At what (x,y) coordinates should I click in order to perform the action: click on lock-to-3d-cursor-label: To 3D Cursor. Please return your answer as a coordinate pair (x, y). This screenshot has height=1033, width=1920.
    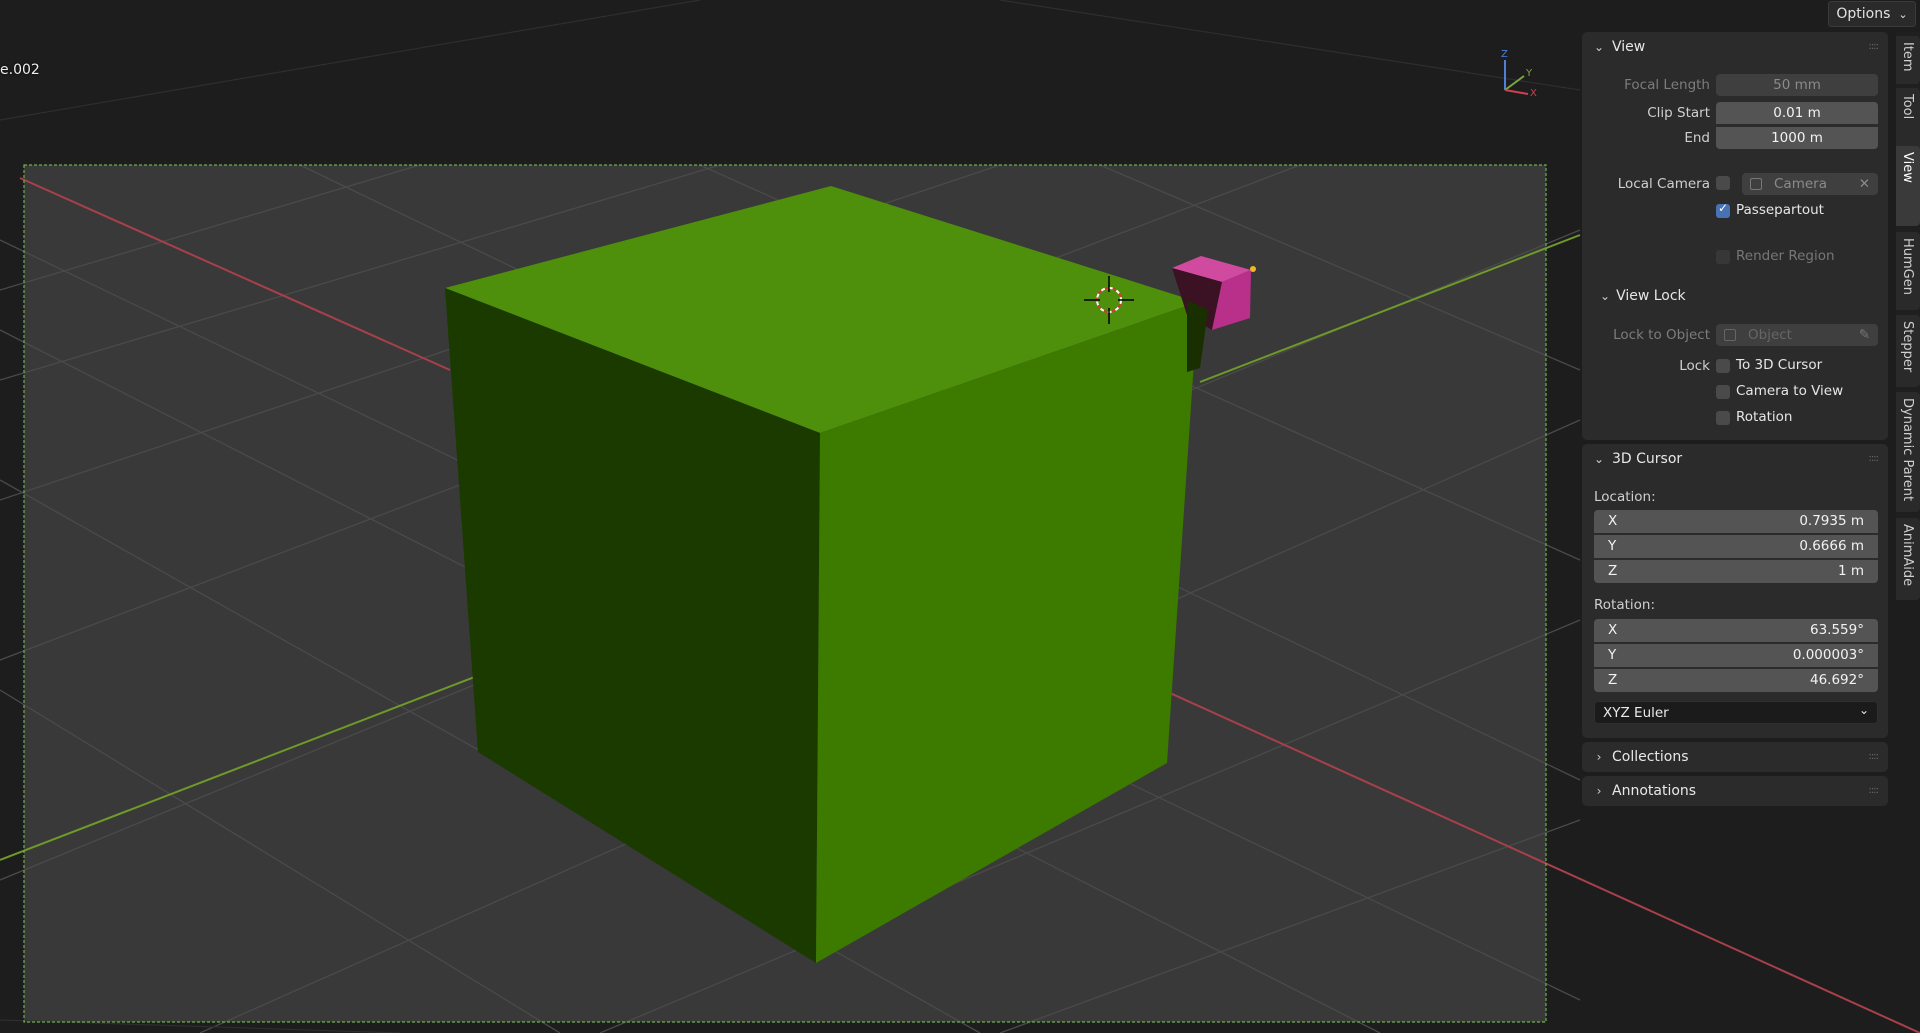
    Looking at the image, I should click on (1779, 365).